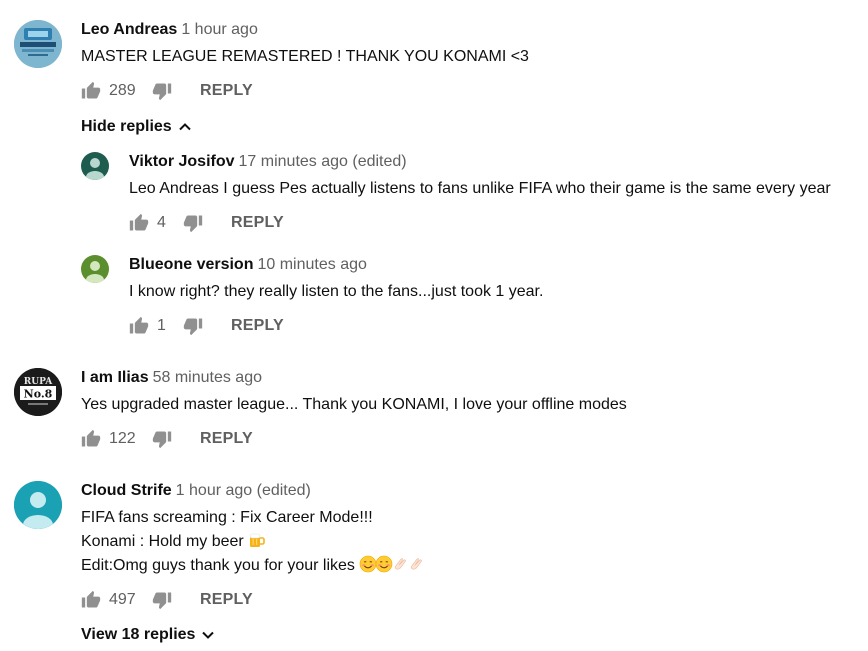 The image size is (868, 651). Describe the element at coordinates (161, 222) in the screenshot. I see `like-count: 4` at that location.